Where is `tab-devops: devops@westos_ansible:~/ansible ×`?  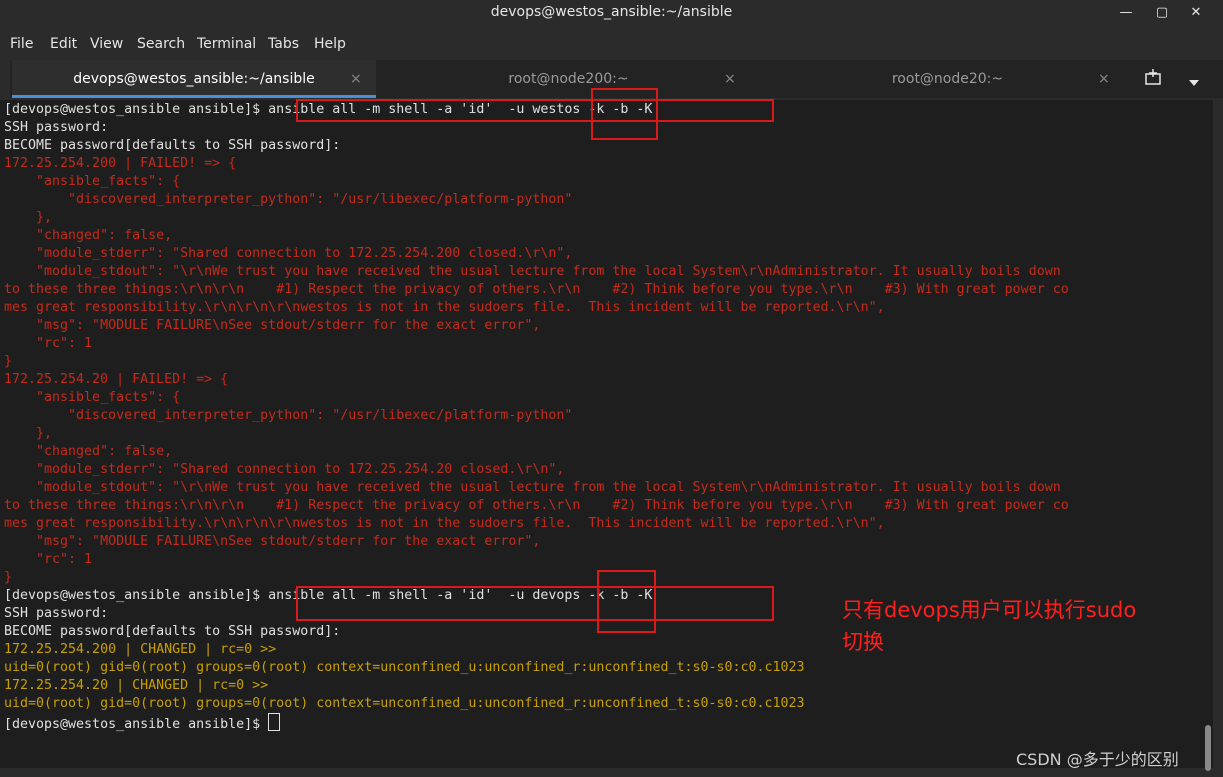
tab-devops: devops@westos_ansible:~/ansible × is located at coordinates (194, 79).